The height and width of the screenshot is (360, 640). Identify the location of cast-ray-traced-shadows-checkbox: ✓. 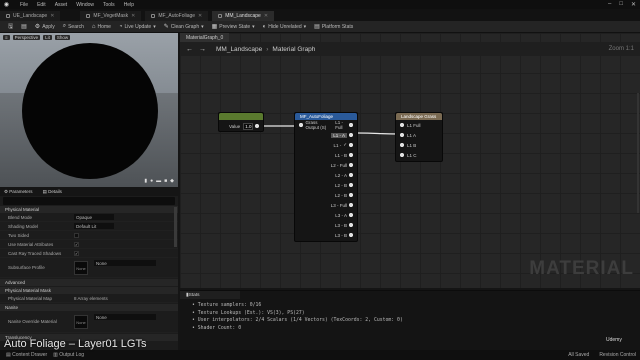
(76, 253).